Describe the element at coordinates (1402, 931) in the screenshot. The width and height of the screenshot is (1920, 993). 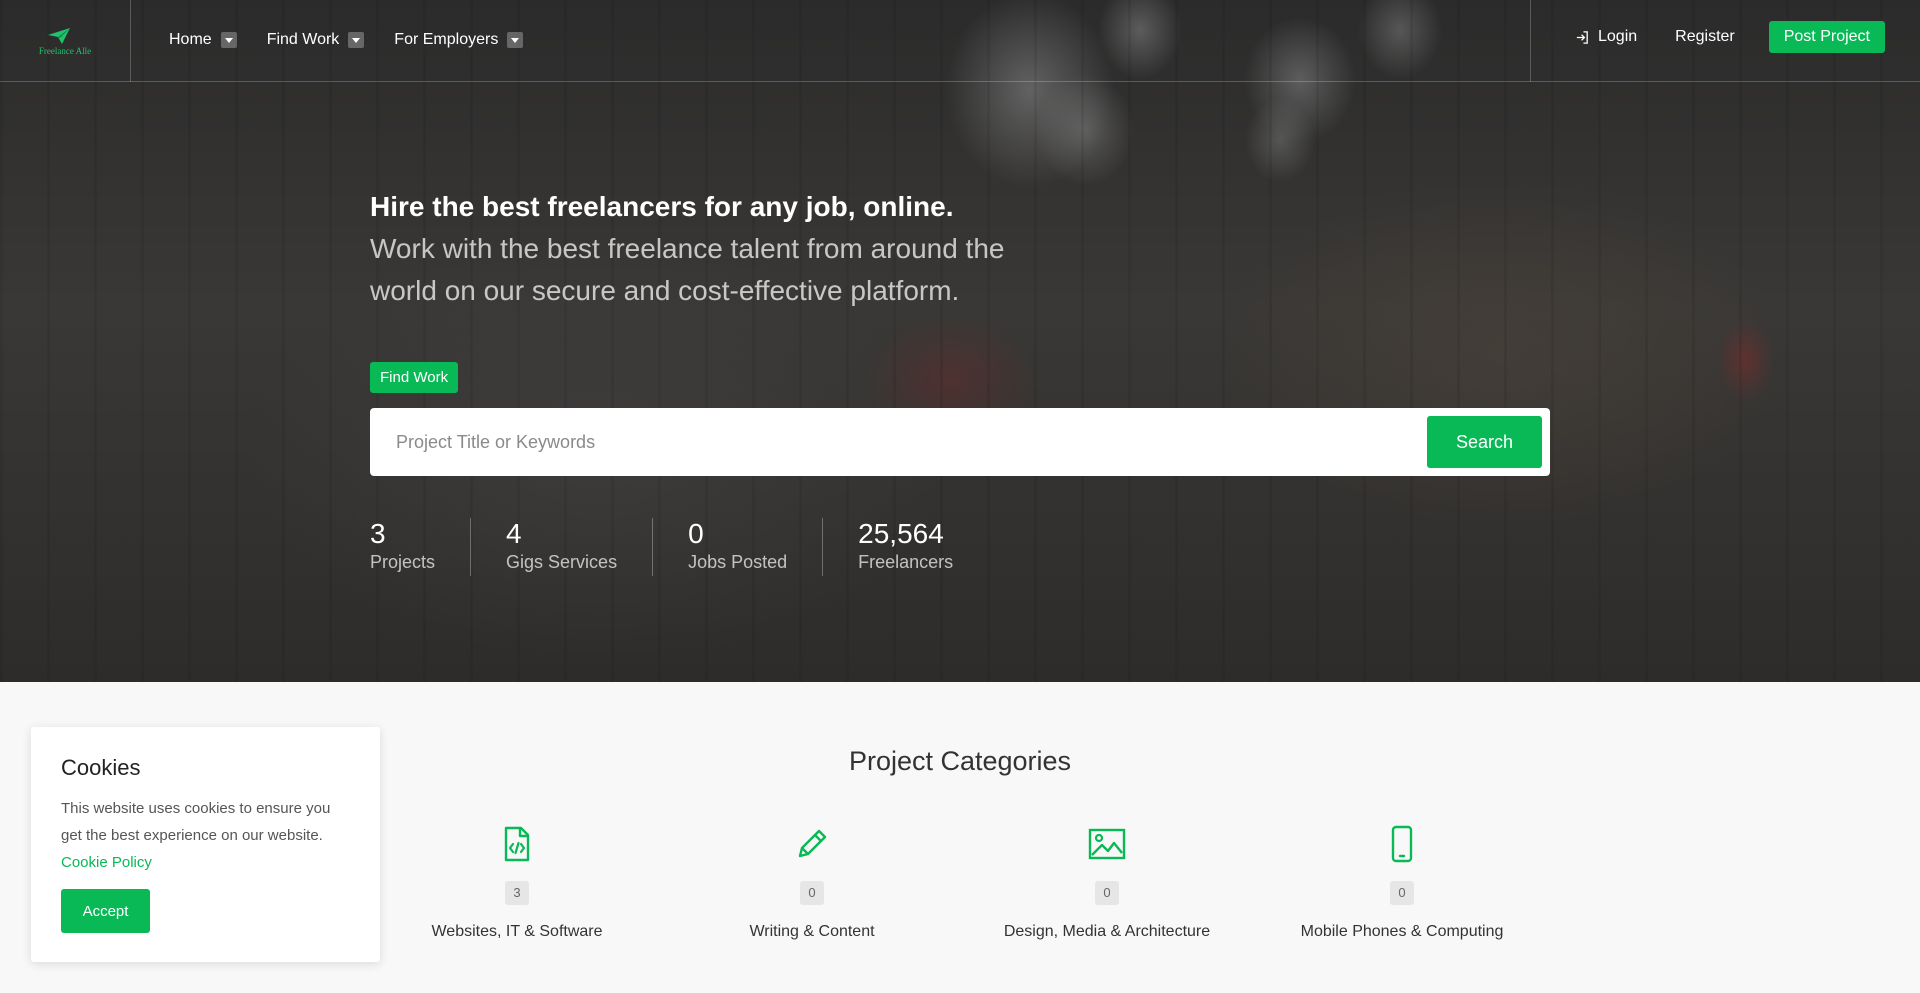
I see `category-name: Mobile Phones & Computing` at that location.